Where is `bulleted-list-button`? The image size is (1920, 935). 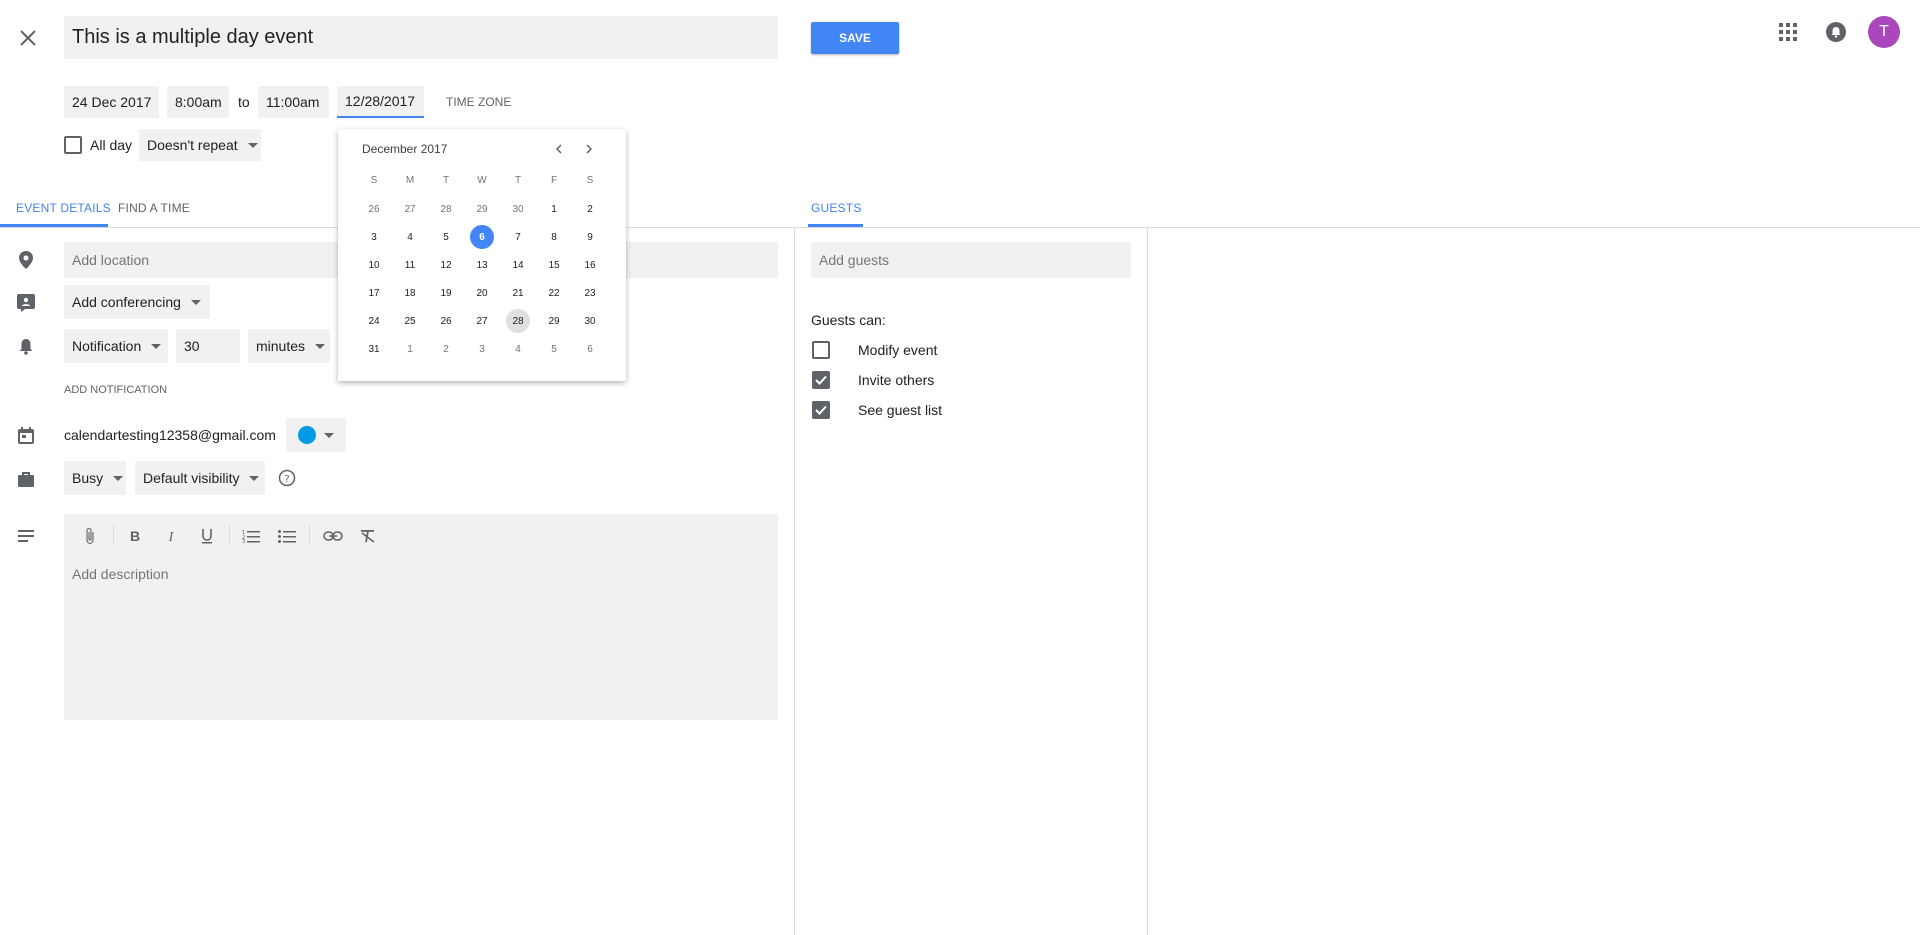 bulleted-list-button is located at coordinates (287, 536).